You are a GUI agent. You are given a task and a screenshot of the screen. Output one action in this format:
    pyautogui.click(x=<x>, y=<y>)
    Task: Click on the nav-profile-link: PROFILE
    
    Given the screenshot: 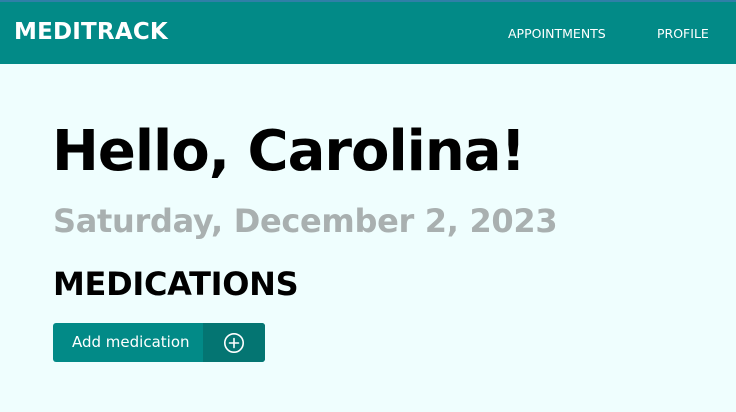 What is the action you would take?
    pyautogui.click(x=683, y=34)
    